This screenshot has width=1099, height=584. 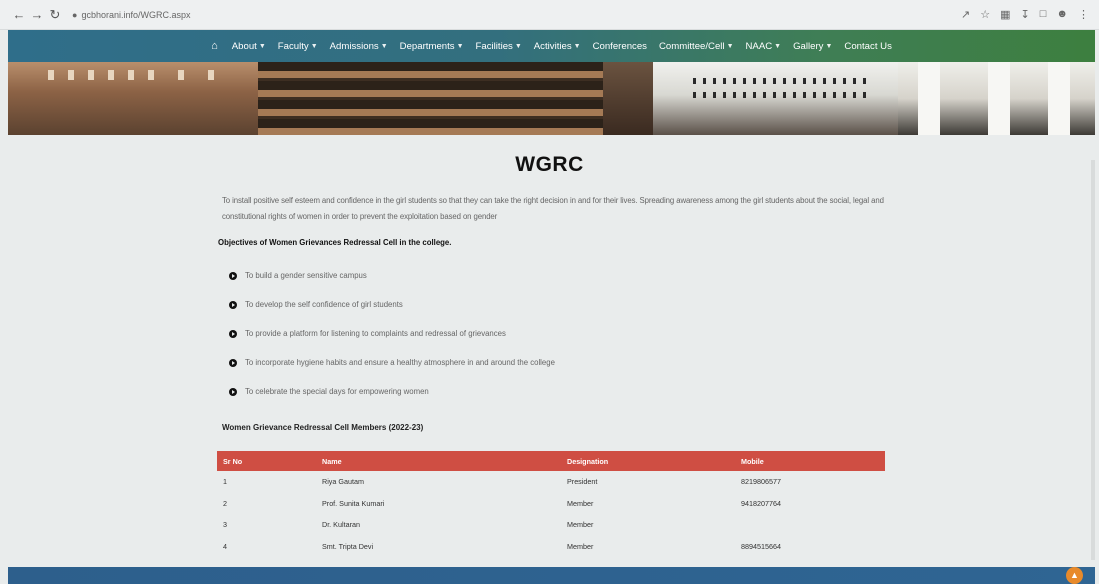 What do you see at coordinates (1062, 14) in the screenshot?
I see `profile-icon: ☻` at bounding box center [1062, 14].